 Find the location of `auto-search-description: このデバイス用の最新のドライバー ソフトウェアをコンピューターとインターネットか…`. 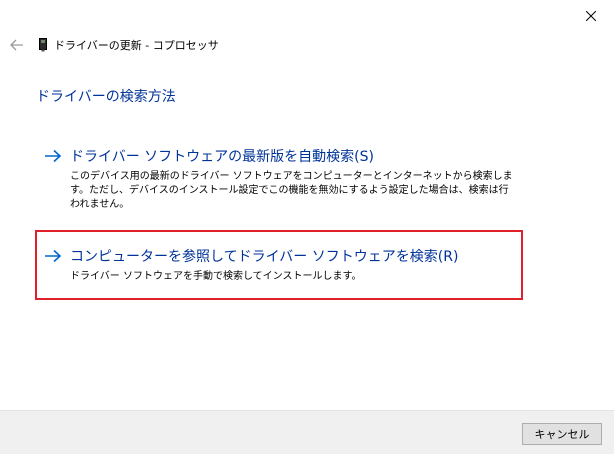

auto-search-description: このデバイス用の最新のドライバー ソフトウェアをコンピューターとインターネットか… is located at coordinates (291, 190).